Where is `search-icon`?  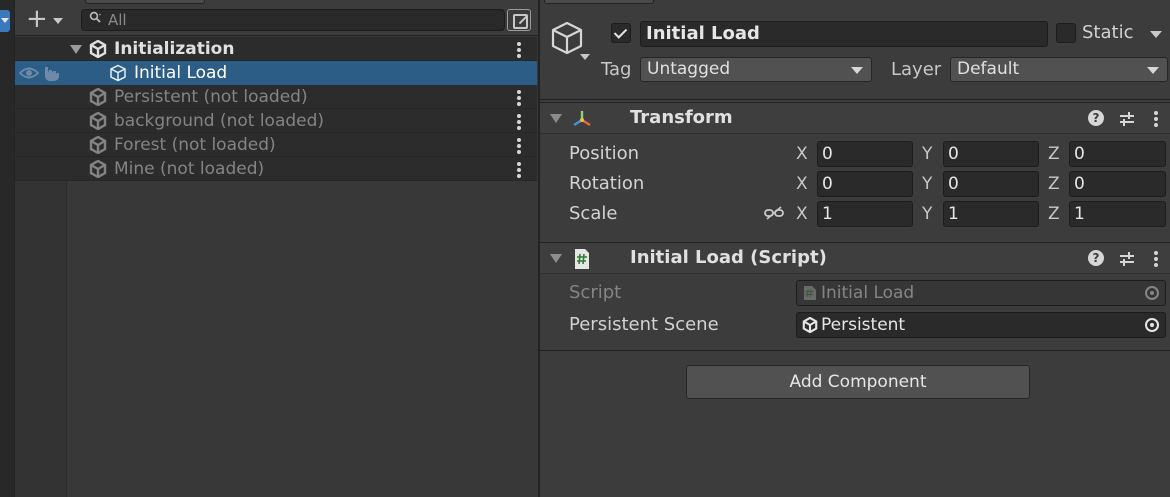 search-icon is located at coordinates (96, 20).